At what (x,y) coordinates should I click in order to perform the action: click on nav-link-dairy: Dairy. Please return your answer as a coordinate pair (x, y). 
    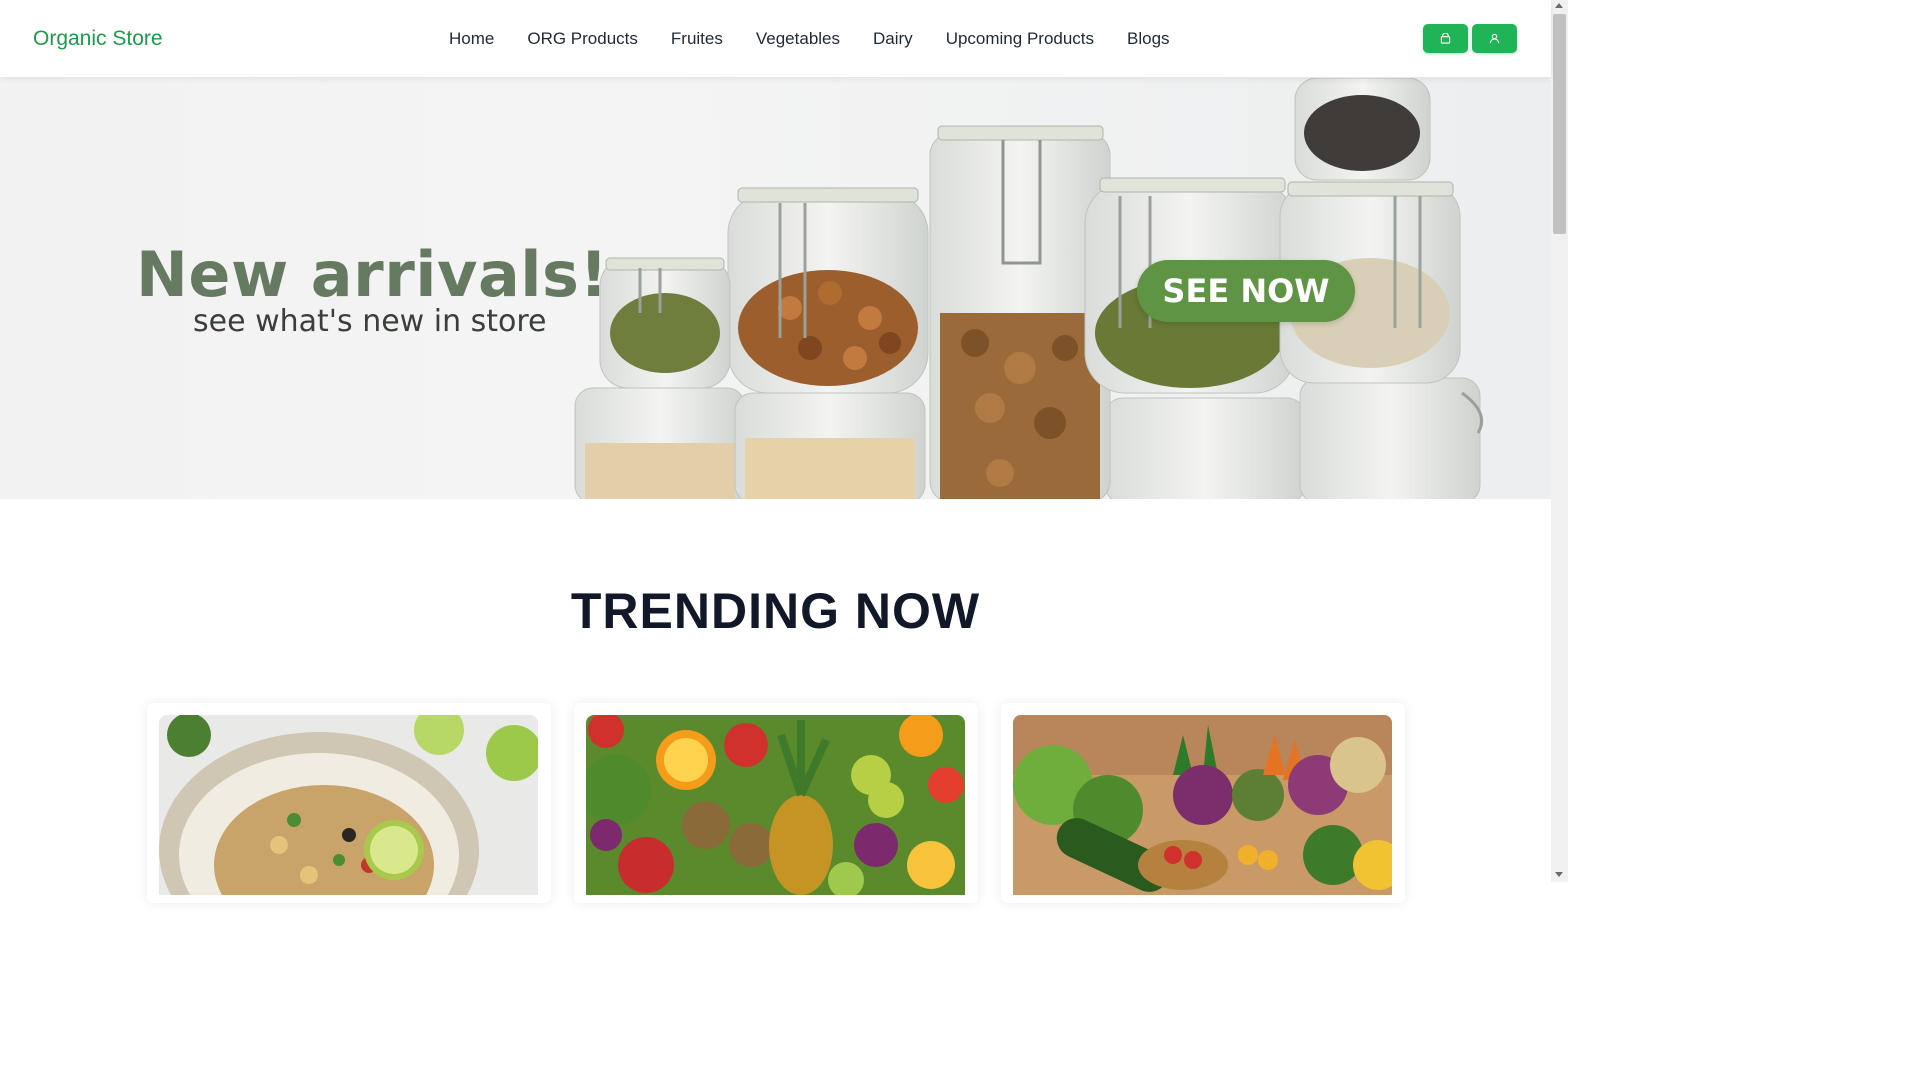
    Looking at the image, I should click on (893, 39).